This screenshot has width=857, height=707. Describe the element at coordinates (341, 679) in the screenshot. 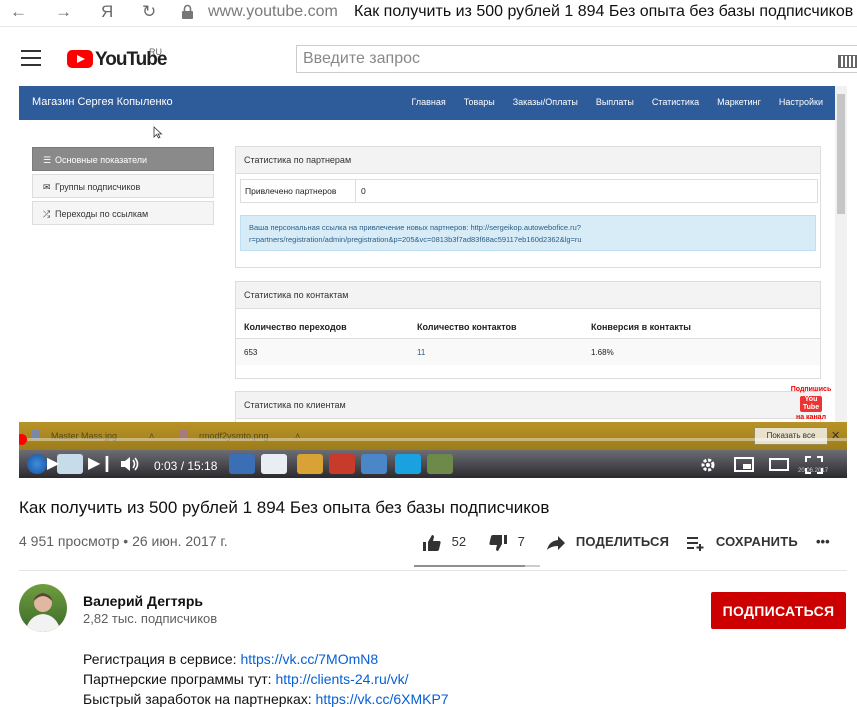

I see `description-link: http://clients-24.ru/vk/` at that location.